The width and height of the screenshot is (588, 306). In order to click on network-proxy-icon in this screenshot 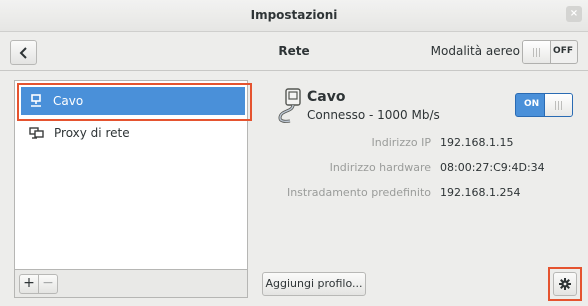, I will do `click(36, 133)`.